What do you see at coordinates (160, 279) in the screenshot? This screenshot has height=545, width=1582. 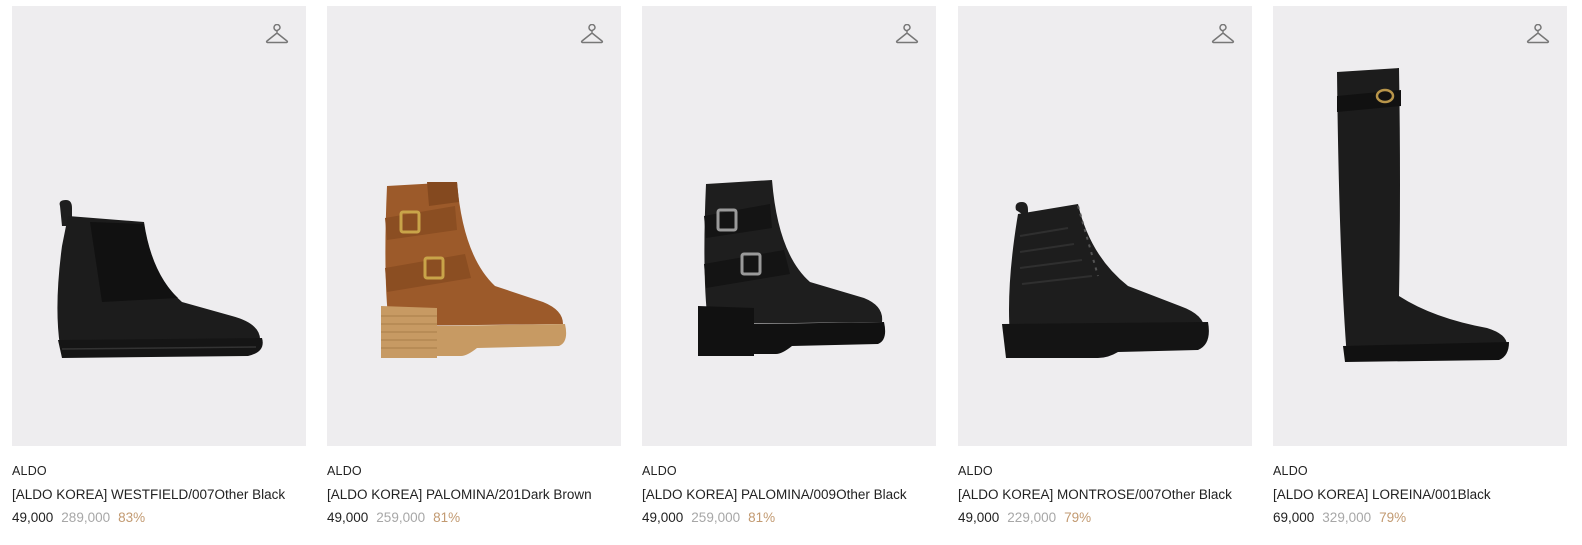 I see `chelsea-boot-image` at bounding box center [160, 279].